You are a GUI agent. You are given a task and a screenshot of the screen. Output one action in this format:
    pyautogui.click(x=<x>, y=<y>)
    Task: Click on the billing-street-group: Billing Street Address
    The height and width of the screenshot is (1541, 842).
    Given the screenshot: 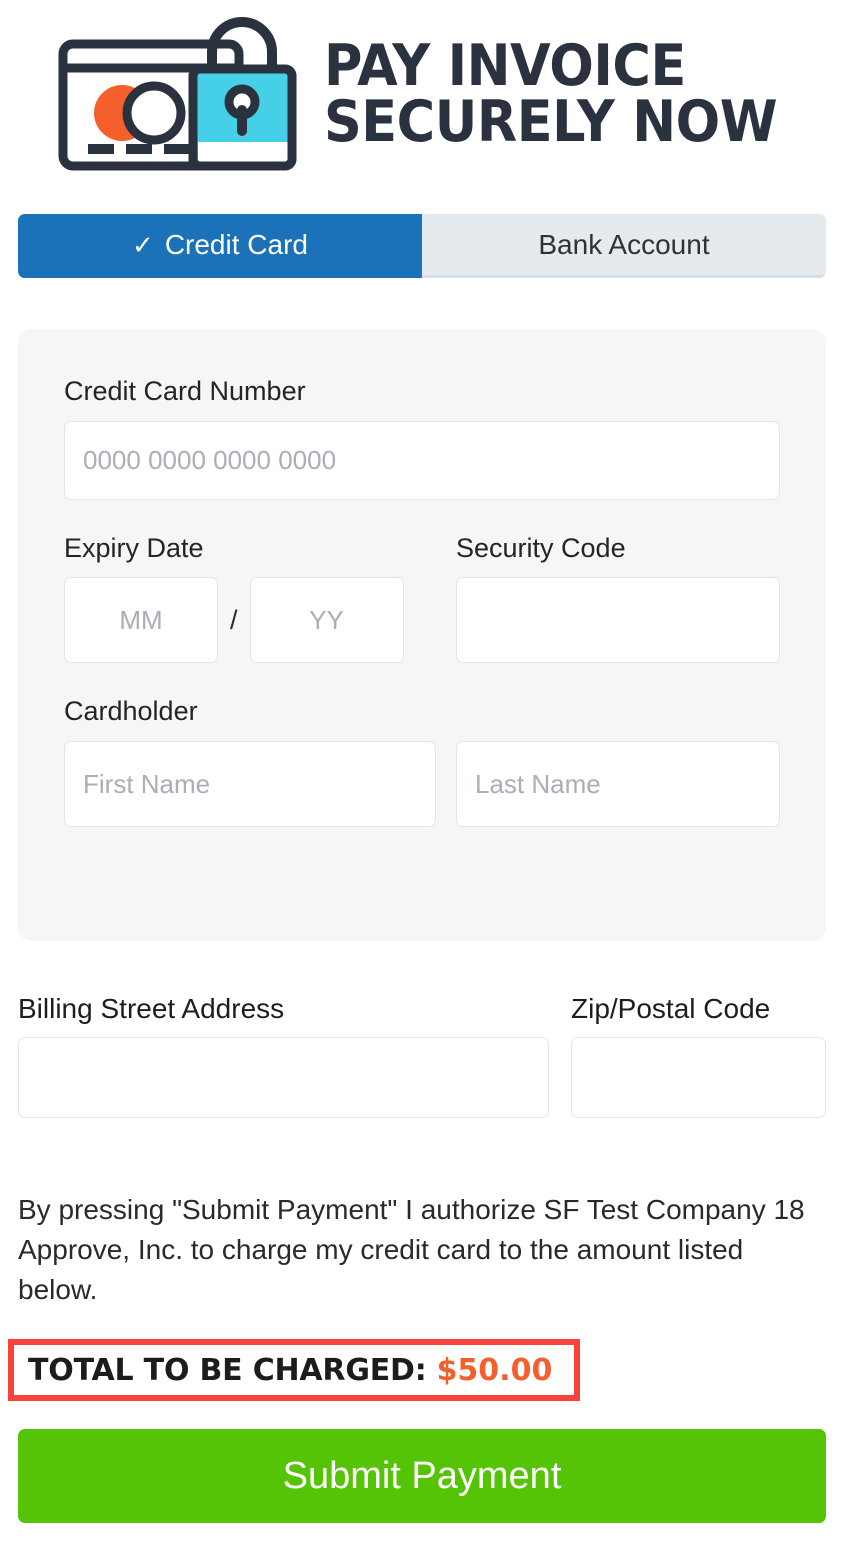 What is the action you would take?
    pyautogui.click(x=283, y=1055)
    